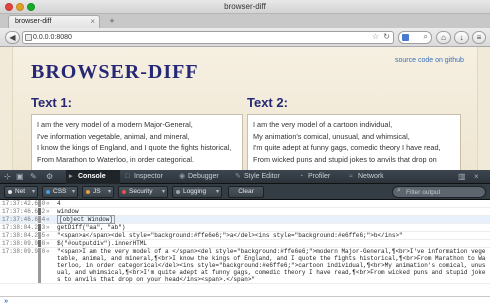 The height and width of the screenshot is (308, 490). What do you see at coordinates (93, 177) in the screenshot?
I see `devtools-tab-console: ▸ Console` at bounding box center [93, 177].